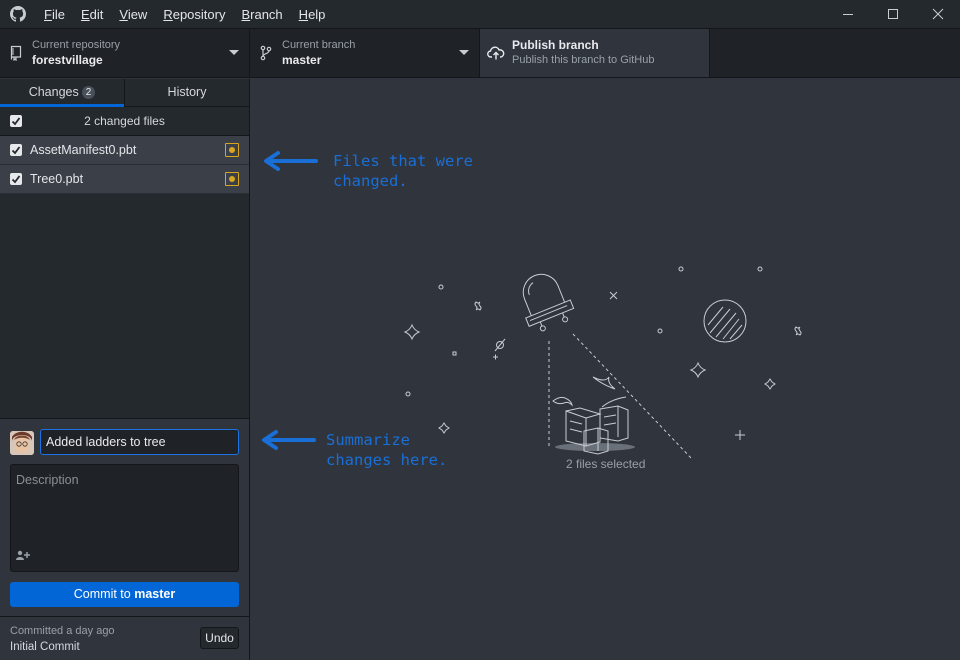 The width and height of the screenshot is (960, 660). Describe the element at coordinates (62, 631) in the screenshot. I see `last-commit-time: Committed a day ago` at that location.